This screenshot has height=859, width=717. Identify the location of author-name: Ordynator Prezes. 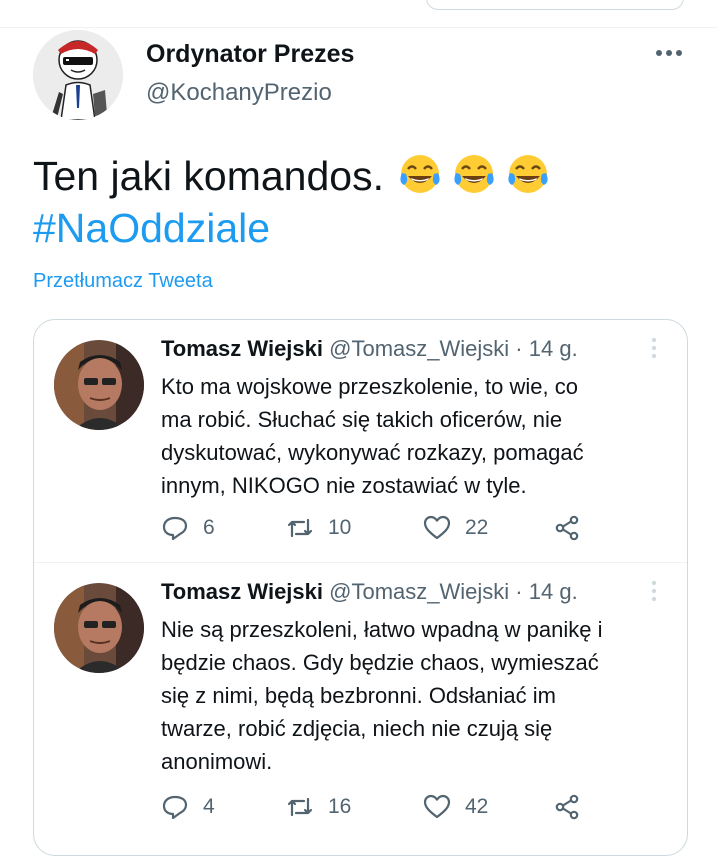
(250, 54).